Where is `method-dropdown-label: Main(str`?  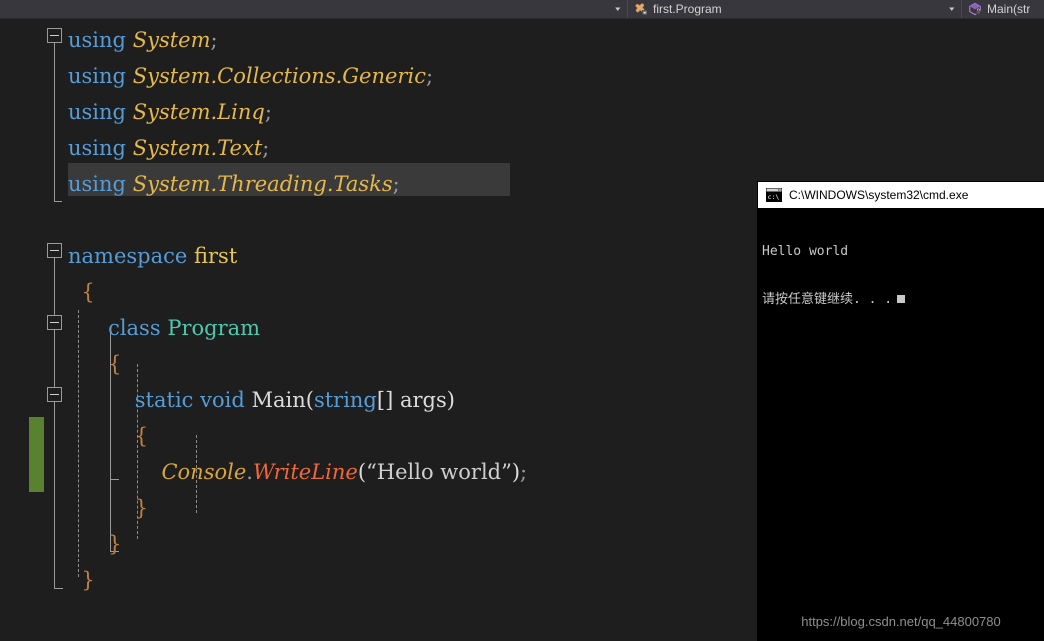 method-dropdown-label: Main(str is located at coordinates (1009, 9).